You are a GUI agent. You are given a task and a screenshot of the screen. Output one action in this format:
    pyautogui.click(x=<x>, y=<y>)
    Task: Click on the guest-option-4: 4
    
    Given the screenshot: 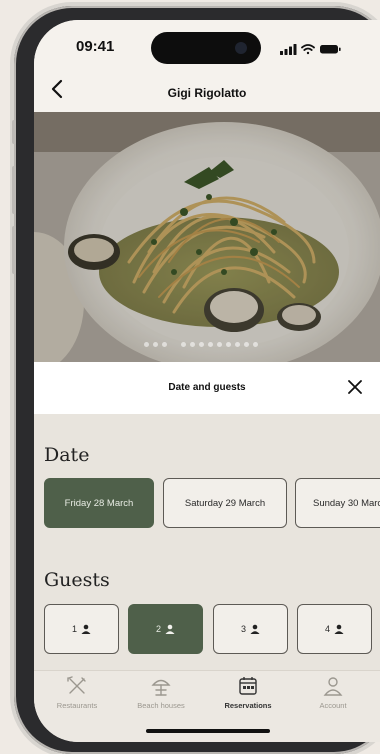 What is the action you would take?
    pyautogui.click(x=334, y=629)
    